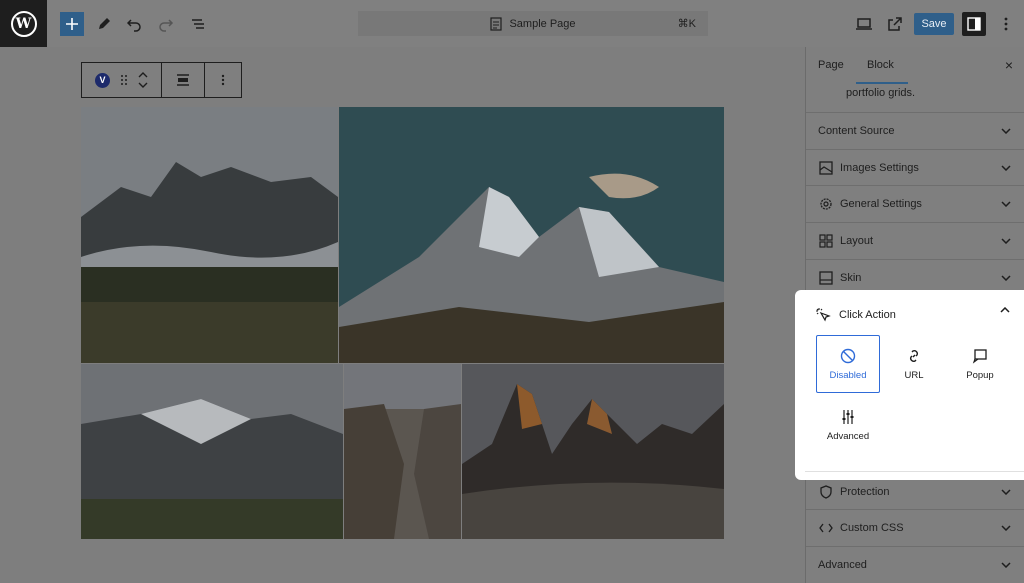 Image resolution: width=1024 pixels, height=583 pixels. I want to click on block-description: portfolio grids., so click(881, 93).